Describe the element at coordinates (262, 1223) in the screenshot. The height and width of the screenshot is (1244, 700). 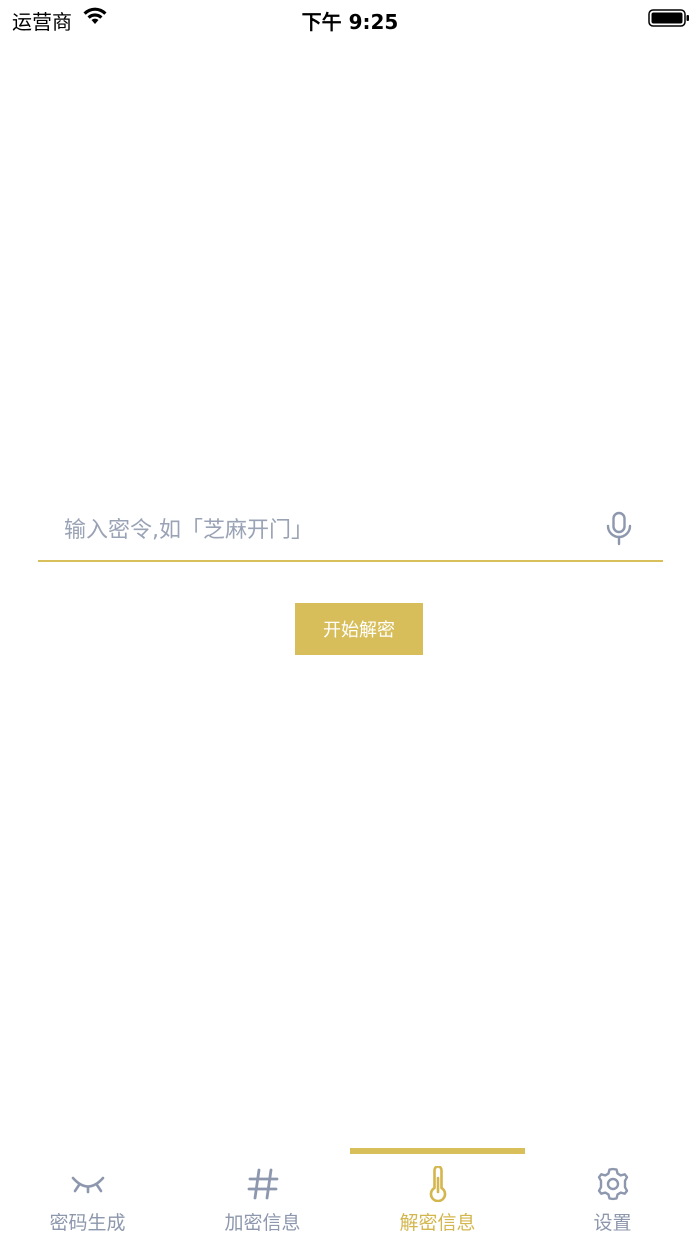
I see `tab-label: 加密信息` at that location.